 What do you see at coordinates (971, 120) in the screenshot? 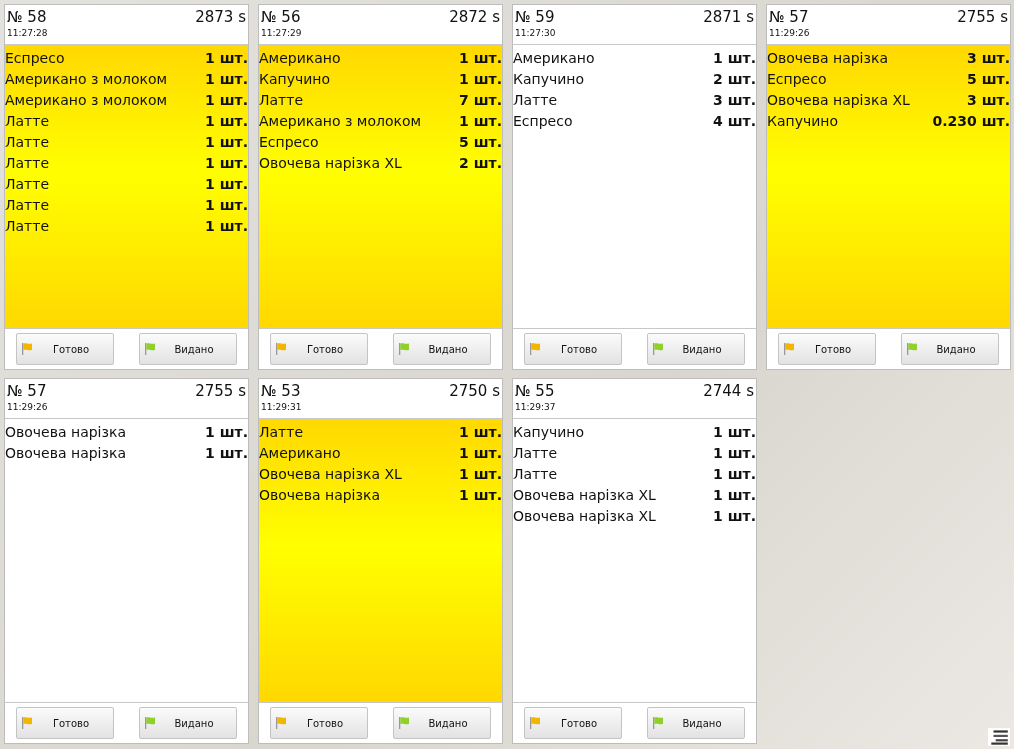
I see `item-quantity: 0.230 шт.` at bounding box center [971, 120].